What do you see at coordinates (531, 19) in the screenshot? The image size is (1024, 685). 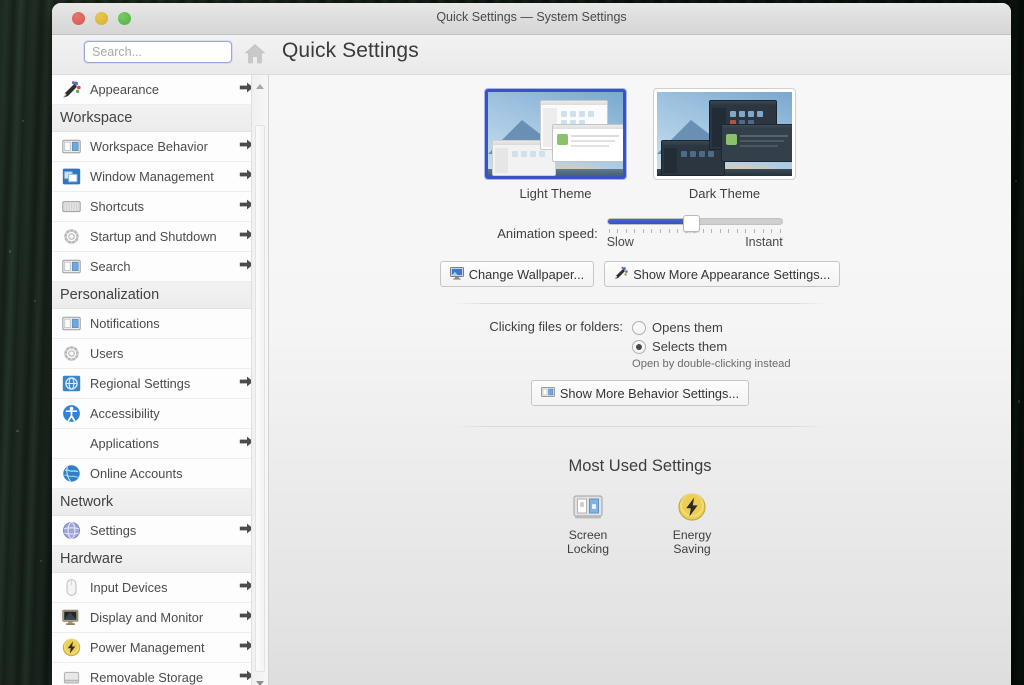 I see `window-titlebar: Quick Settings — System Settings` at bounding box center [531, 19].